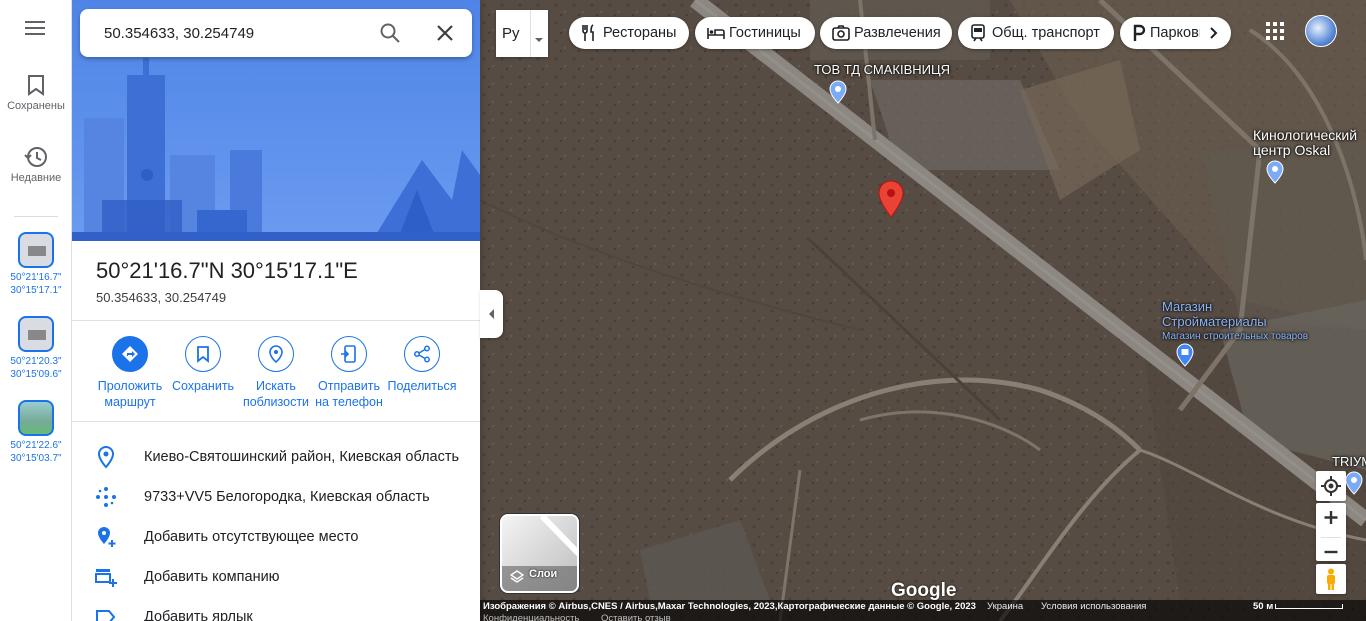 This screenshot has width=1366, height=621. Describe the element at coordinates (276, 373) in the screenshot. I see `nearby-button: Искать поблизости` at that location.